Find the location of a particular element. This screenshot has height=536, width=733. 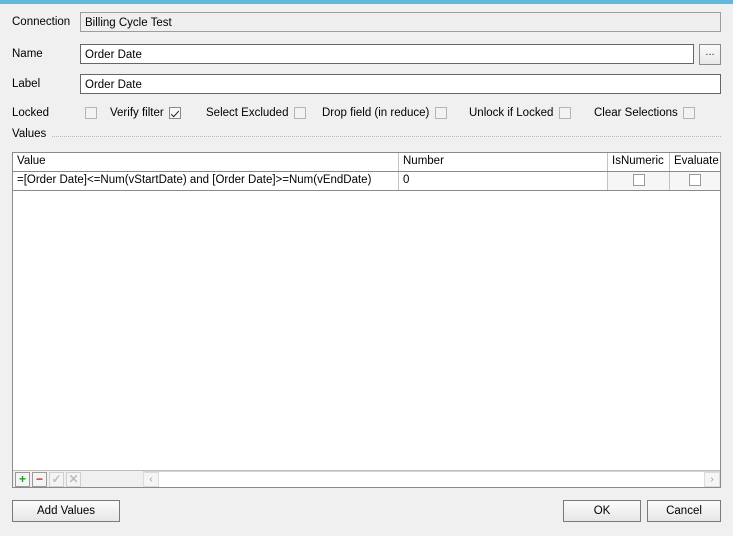

column-header-isnumeric: IsNumeric is located at coordinates (639, 162).